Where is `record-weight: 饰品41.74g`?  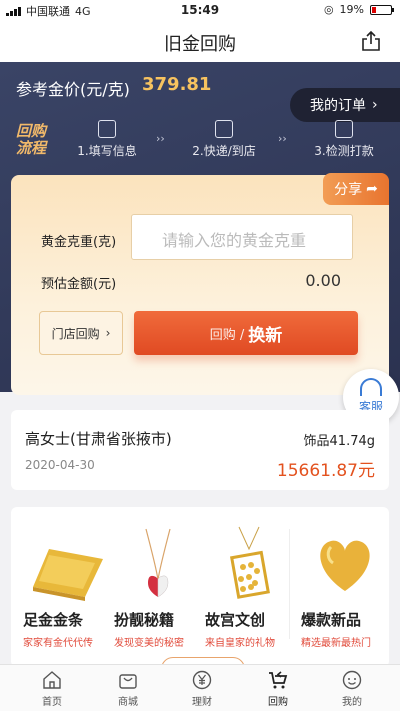
record-weight: 饰品41.74g is located at coordinates (339, 441).